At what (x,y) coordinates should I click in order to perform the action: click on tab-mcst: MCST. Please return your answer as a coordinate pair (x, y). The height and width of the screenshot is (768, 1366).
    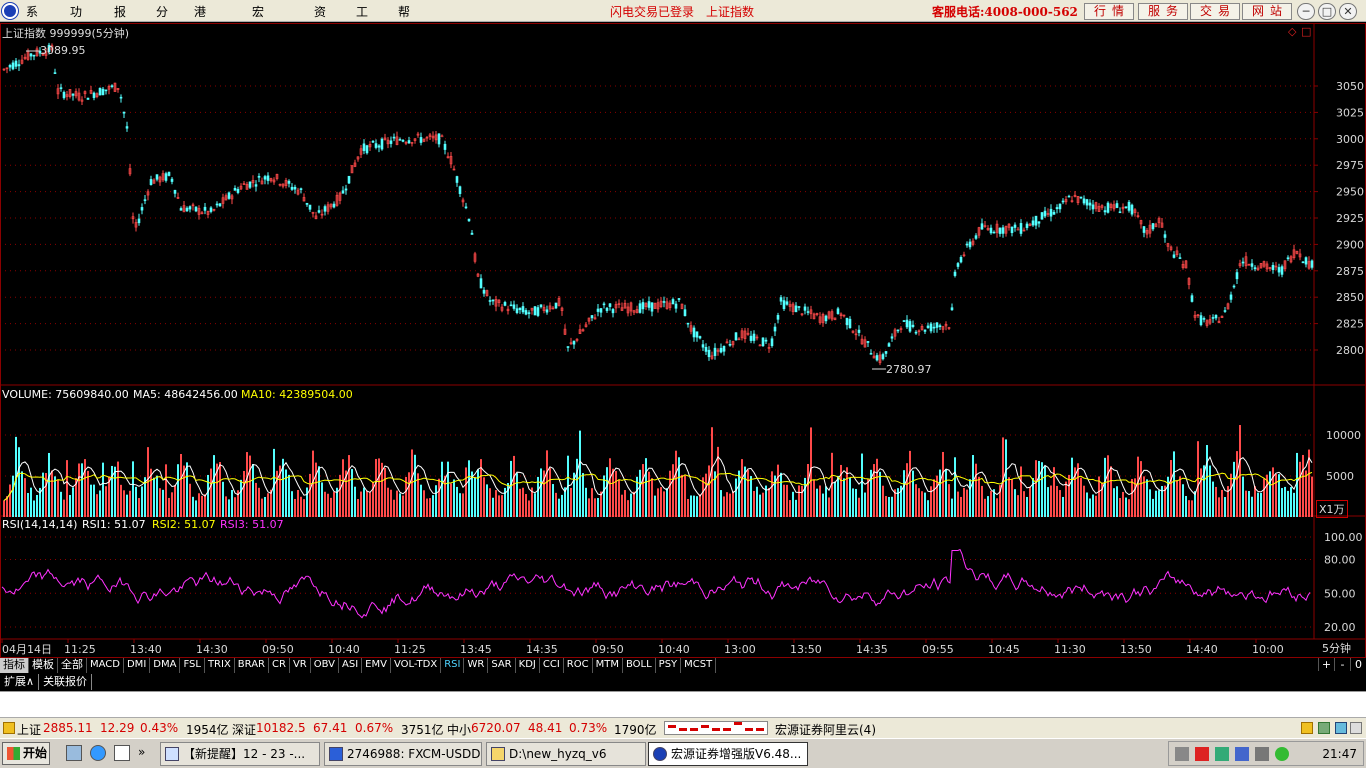
    Looking at the image, I should click on (699, 665).